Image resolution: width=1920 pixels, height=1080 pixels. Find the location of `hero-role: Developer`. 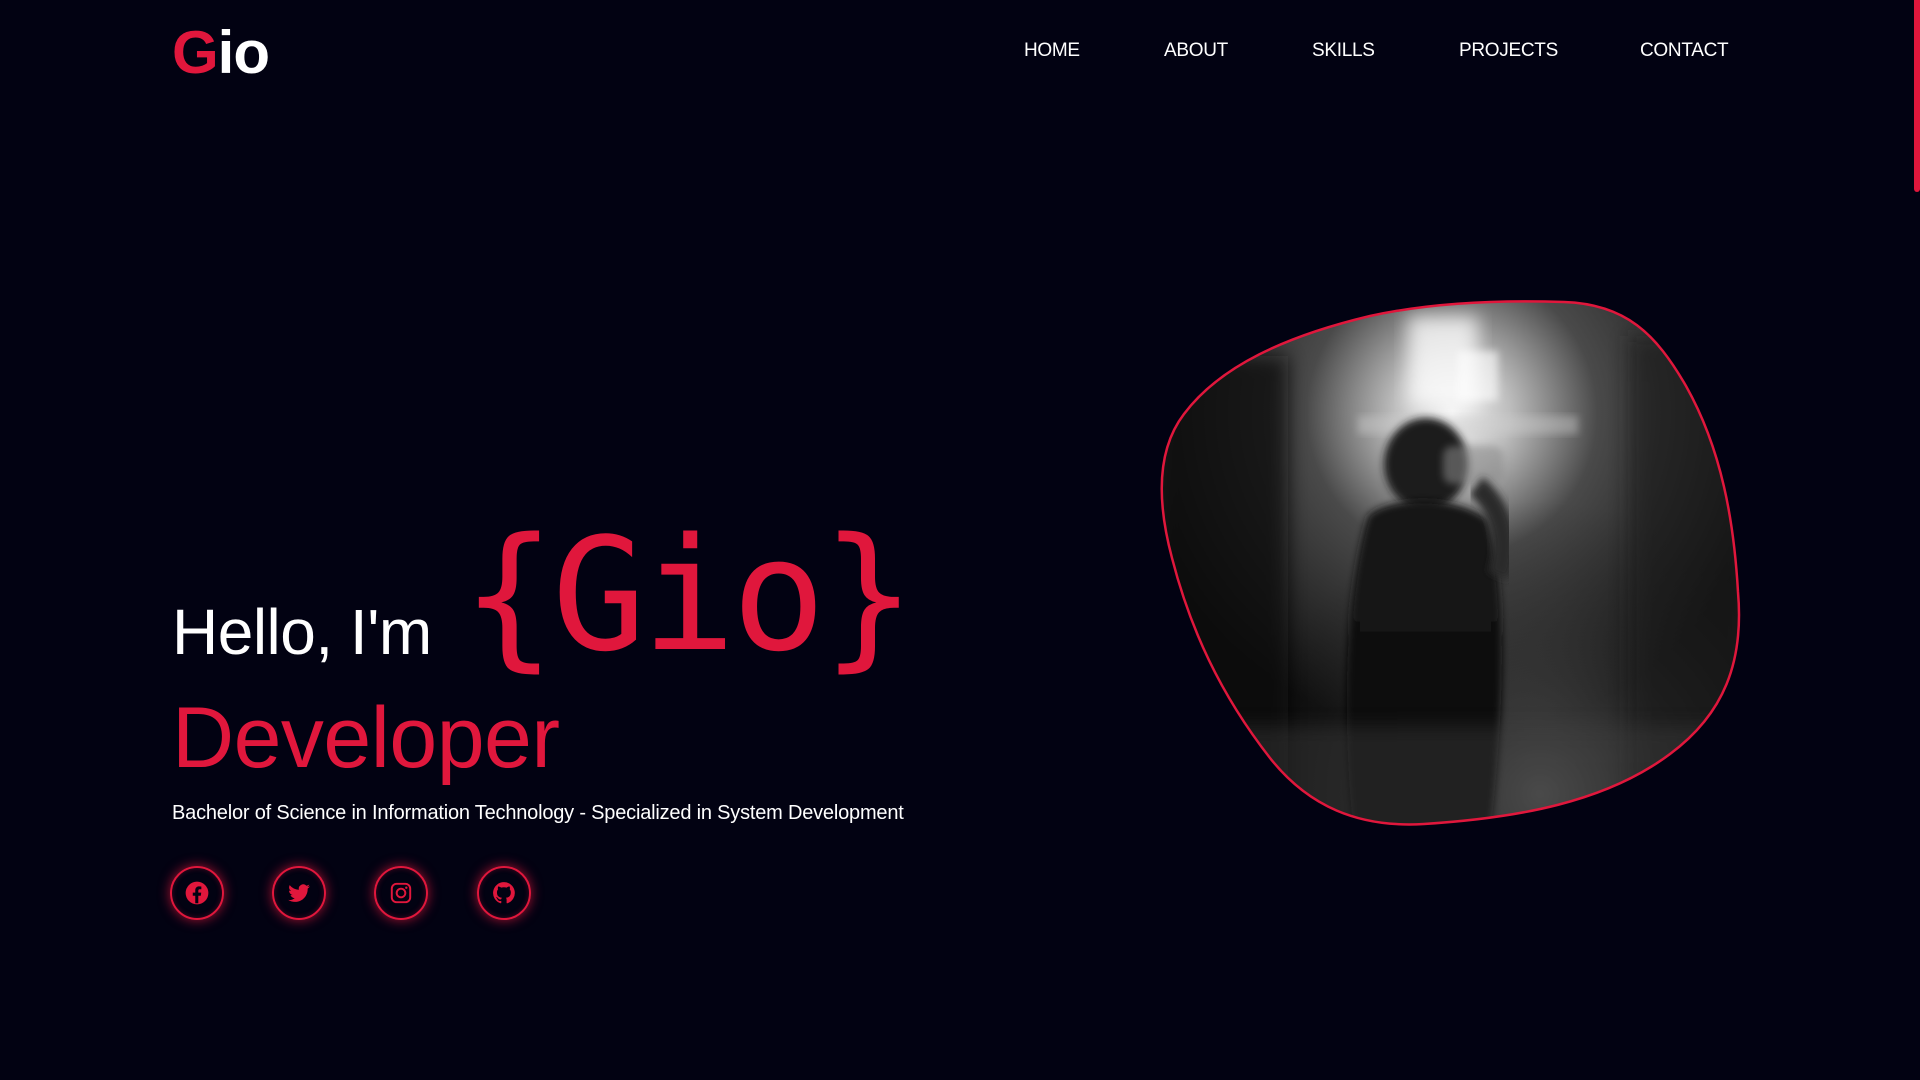

hero-role: Developer is located at coordinates (366, 738).